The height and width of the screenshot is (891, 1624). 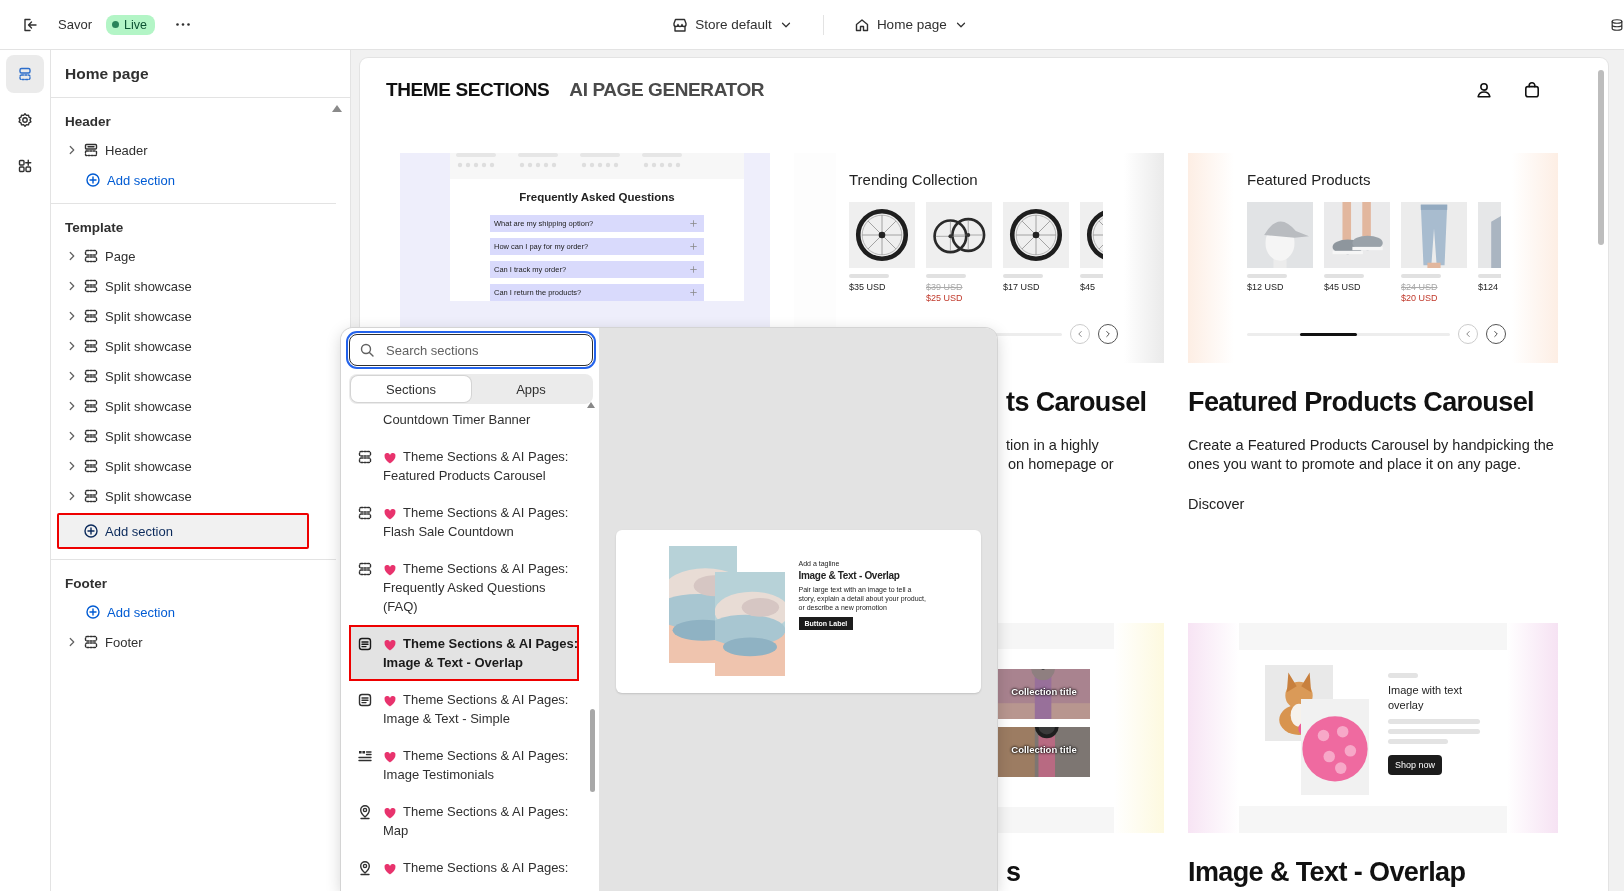 I want to click on section-option: Theme Sections & AI Pages: Flash Sale Countdown, so click(x=464, y=522).